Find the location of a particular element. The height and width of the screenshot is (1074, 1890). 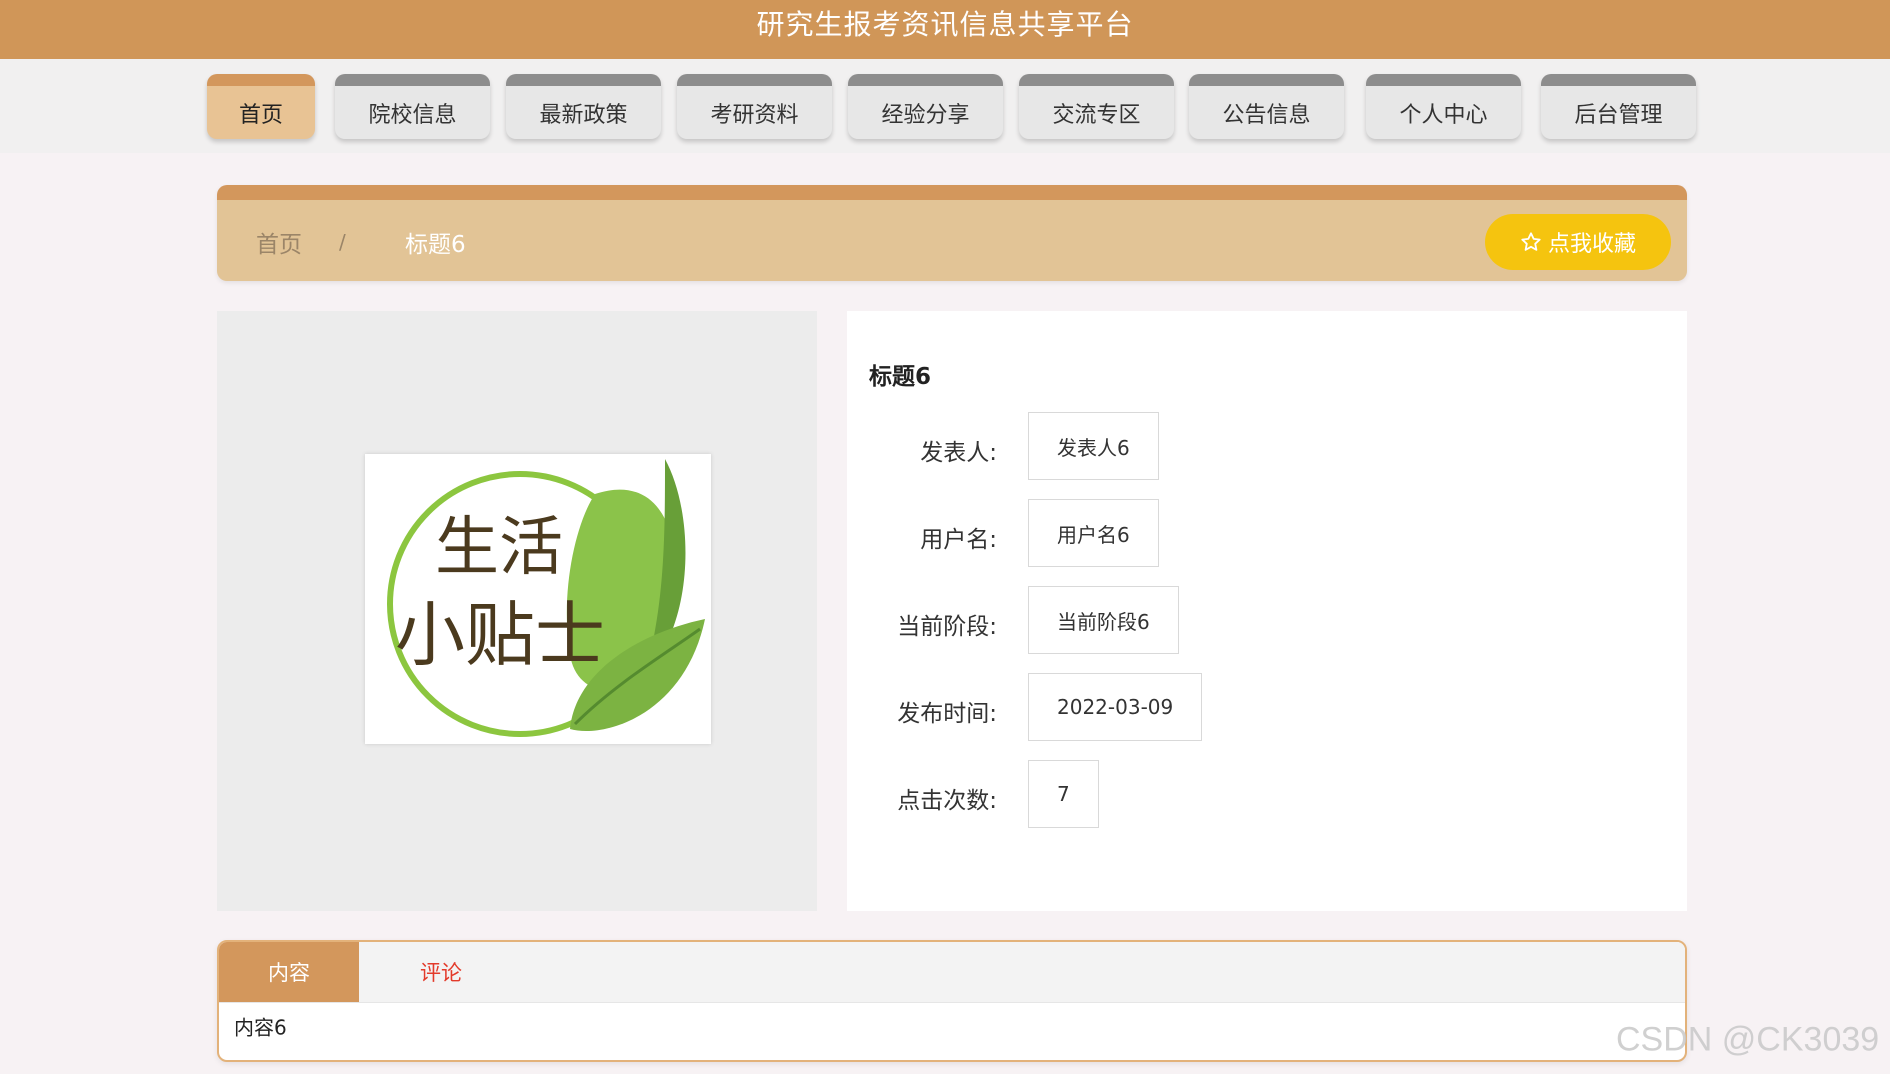

click-count-label: 点击次数: is located at coordinates (947, 801).